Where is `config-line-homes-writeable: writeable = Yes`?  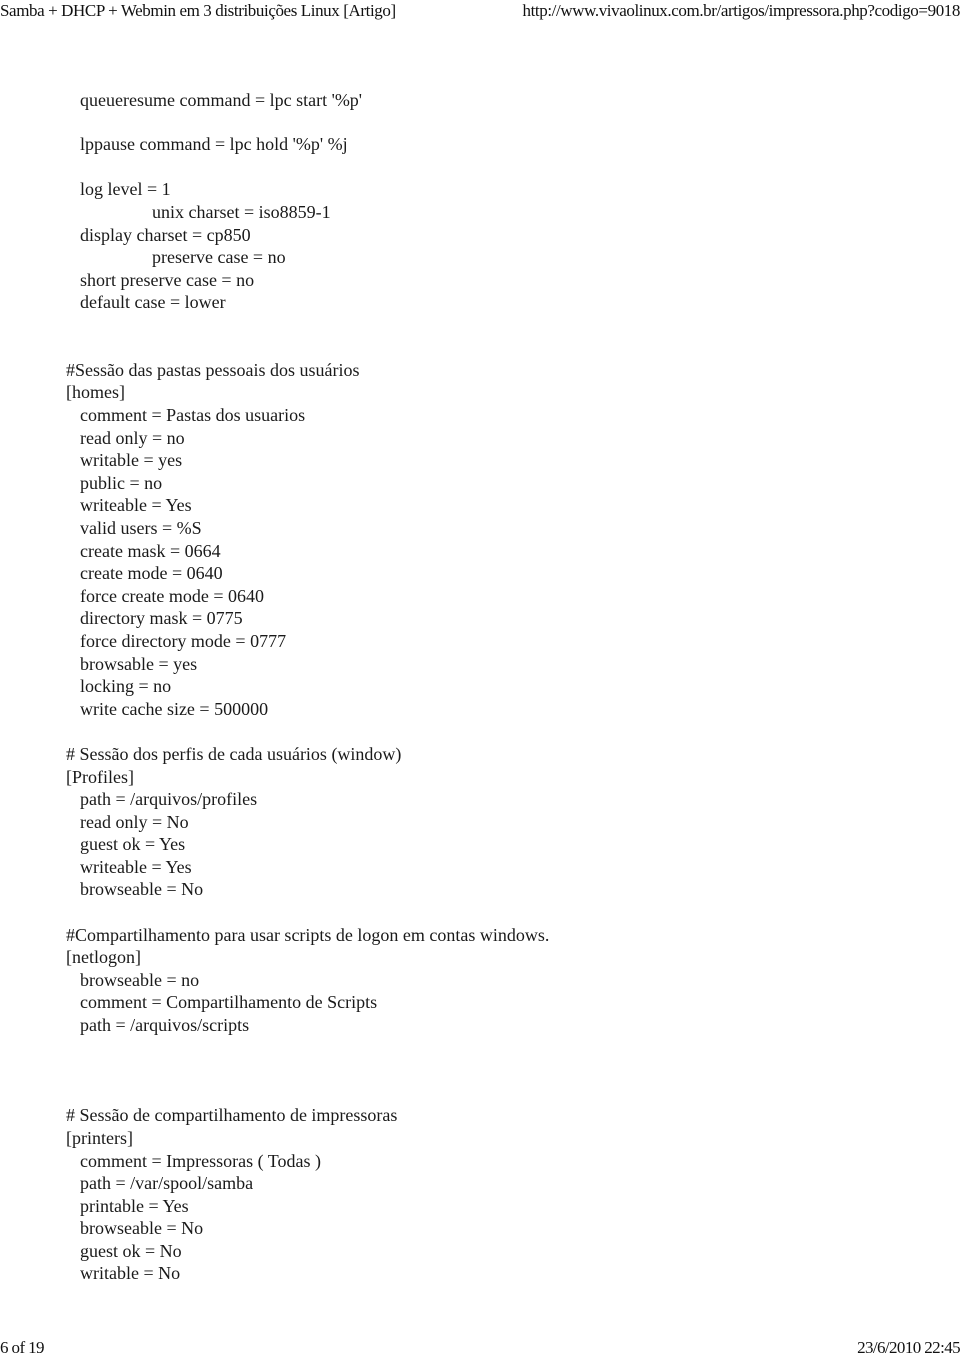
config-line-homes-writeable: writeable = Yes is located at coordinates (136, 505).